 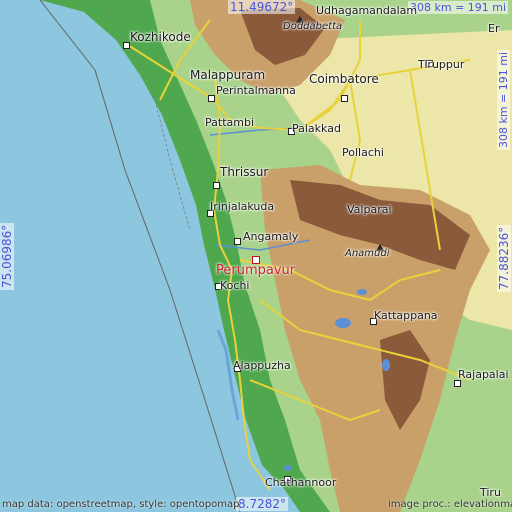 I want to click on scale-top: 308 km = 191 mi, so click(x=458, y=7).